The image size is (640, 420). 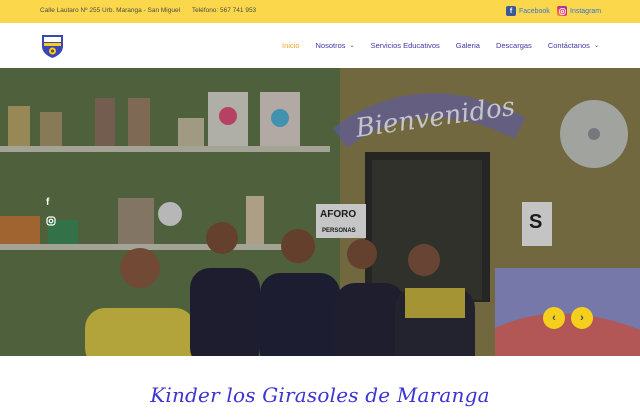 I want to click on nav-nosotros: Nosotros ⌄, so click(x=335, y=45).